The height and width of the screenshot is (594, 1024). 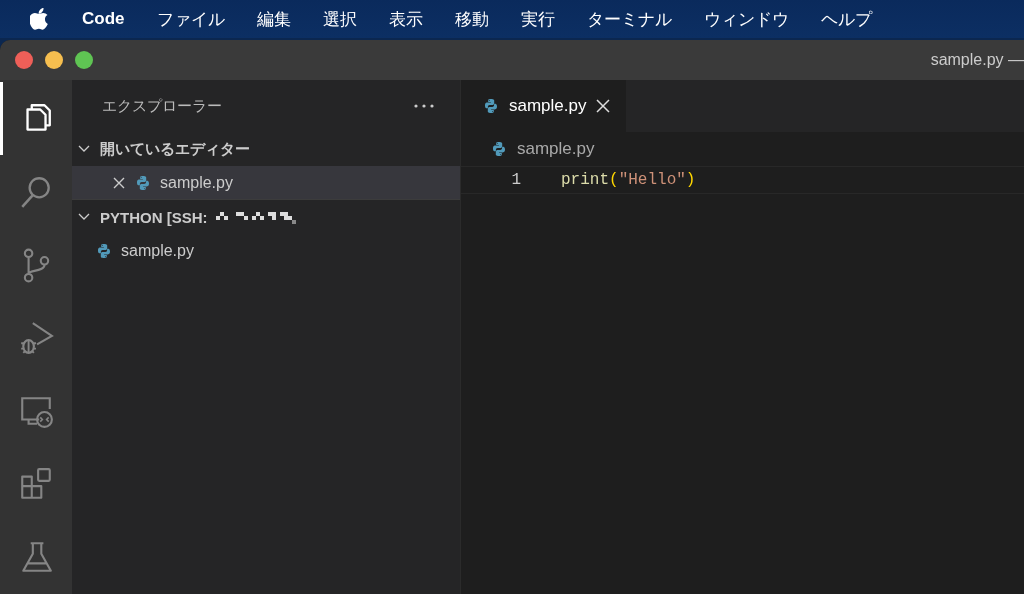 What do you see at coordinates (36, 483) in the screenshot?
I see `extensions-icon` at bounding box center [36, 483].